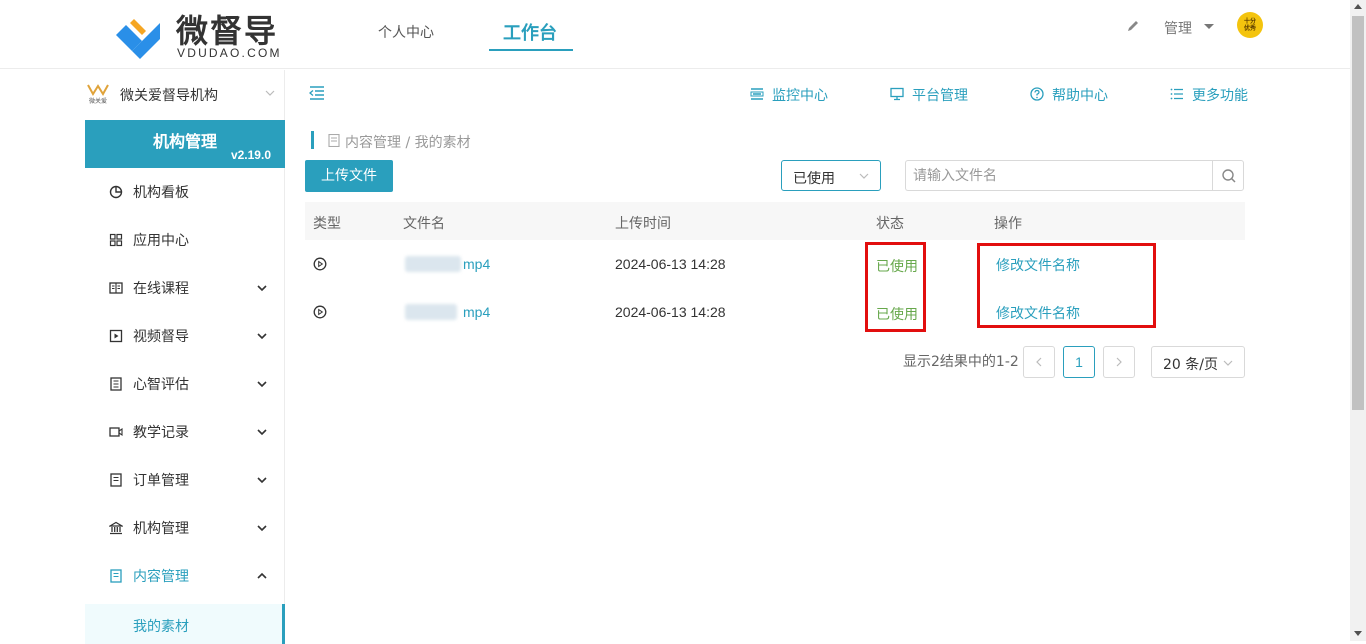 The width and height of the screenshot is (1366, 644). What do you see at coordinates (814, 179) in the screenshot?
I see `status-filter-value: 已使用` at bounding box center [814, 179].